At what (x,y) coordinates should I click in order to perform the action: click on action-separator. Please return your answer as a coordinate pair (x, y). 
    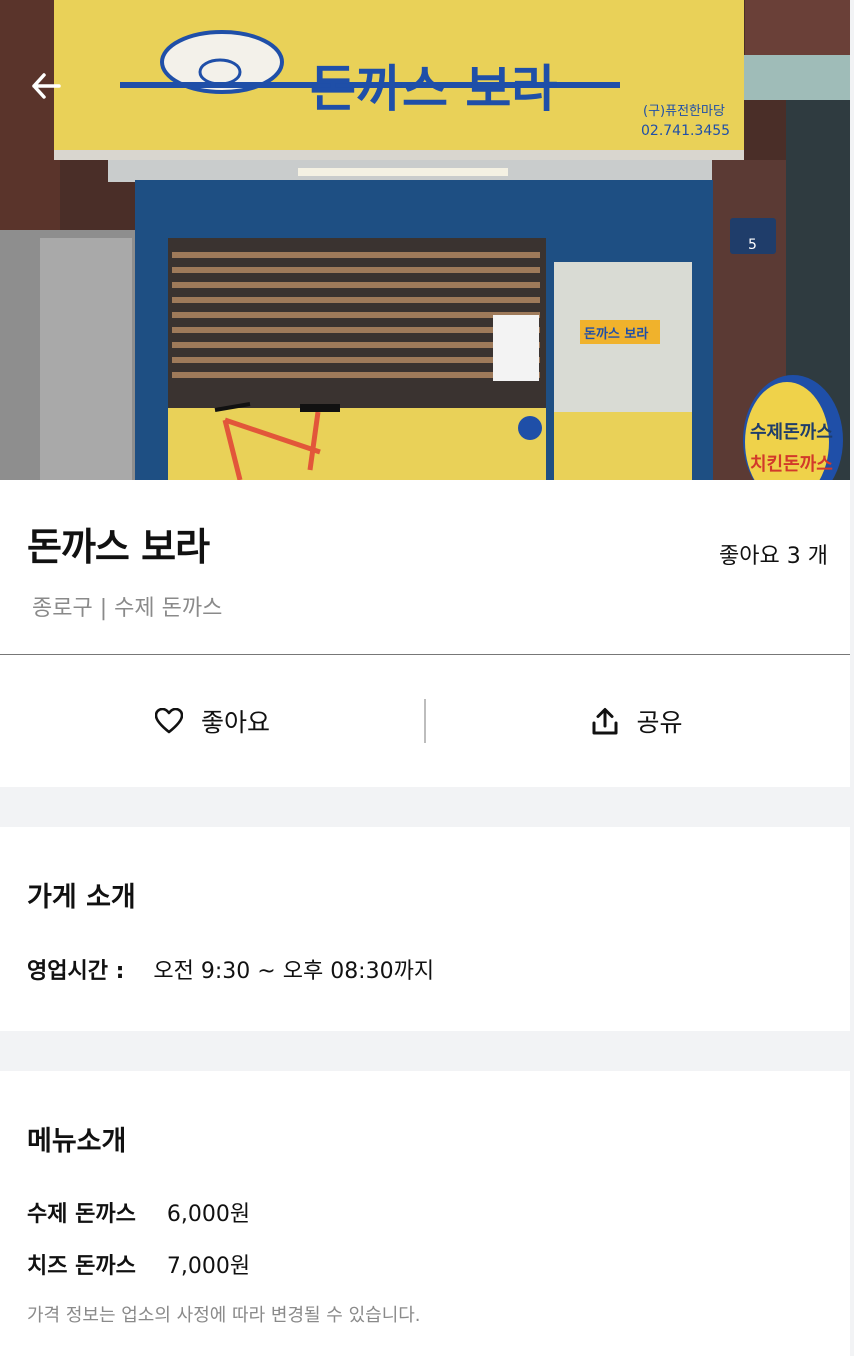
    Looking at the image, I should click on (425, 721).